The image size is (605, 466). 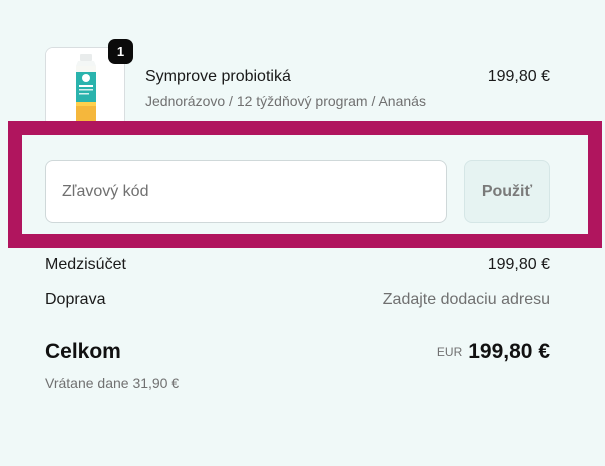 What do you see at coordinates (75, 299) in the screenshot?
I see `shipping-label: Doprava` at bounding box center [75, 299].